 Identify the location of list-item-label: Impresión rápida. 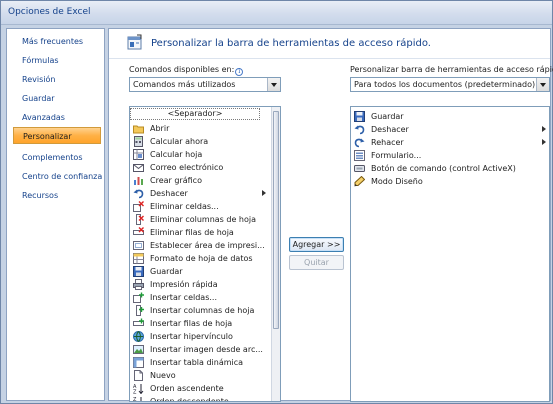
(184, 284).